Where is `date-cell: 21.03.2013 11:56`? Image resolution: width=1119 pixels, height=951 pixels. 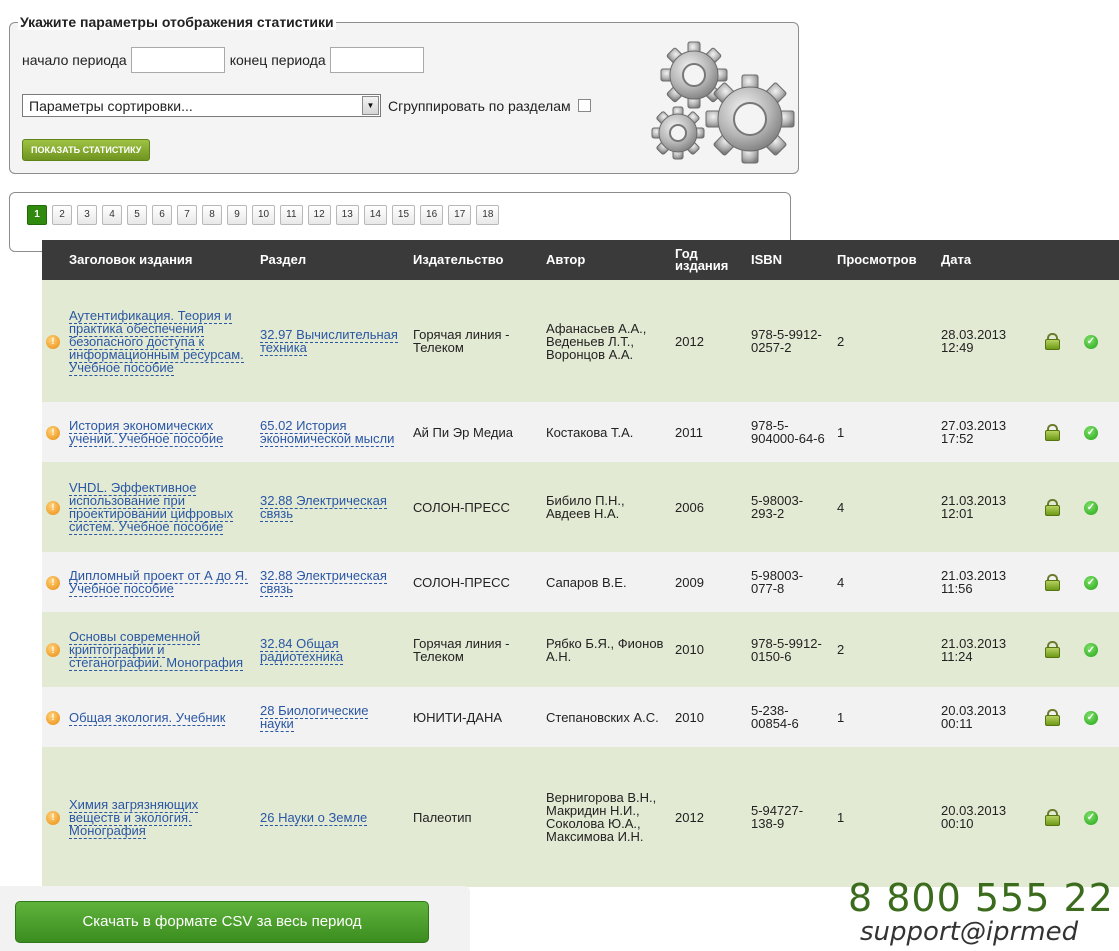
date-cell: 21.03.2013 11:56 is located at coordinates (989, 582).